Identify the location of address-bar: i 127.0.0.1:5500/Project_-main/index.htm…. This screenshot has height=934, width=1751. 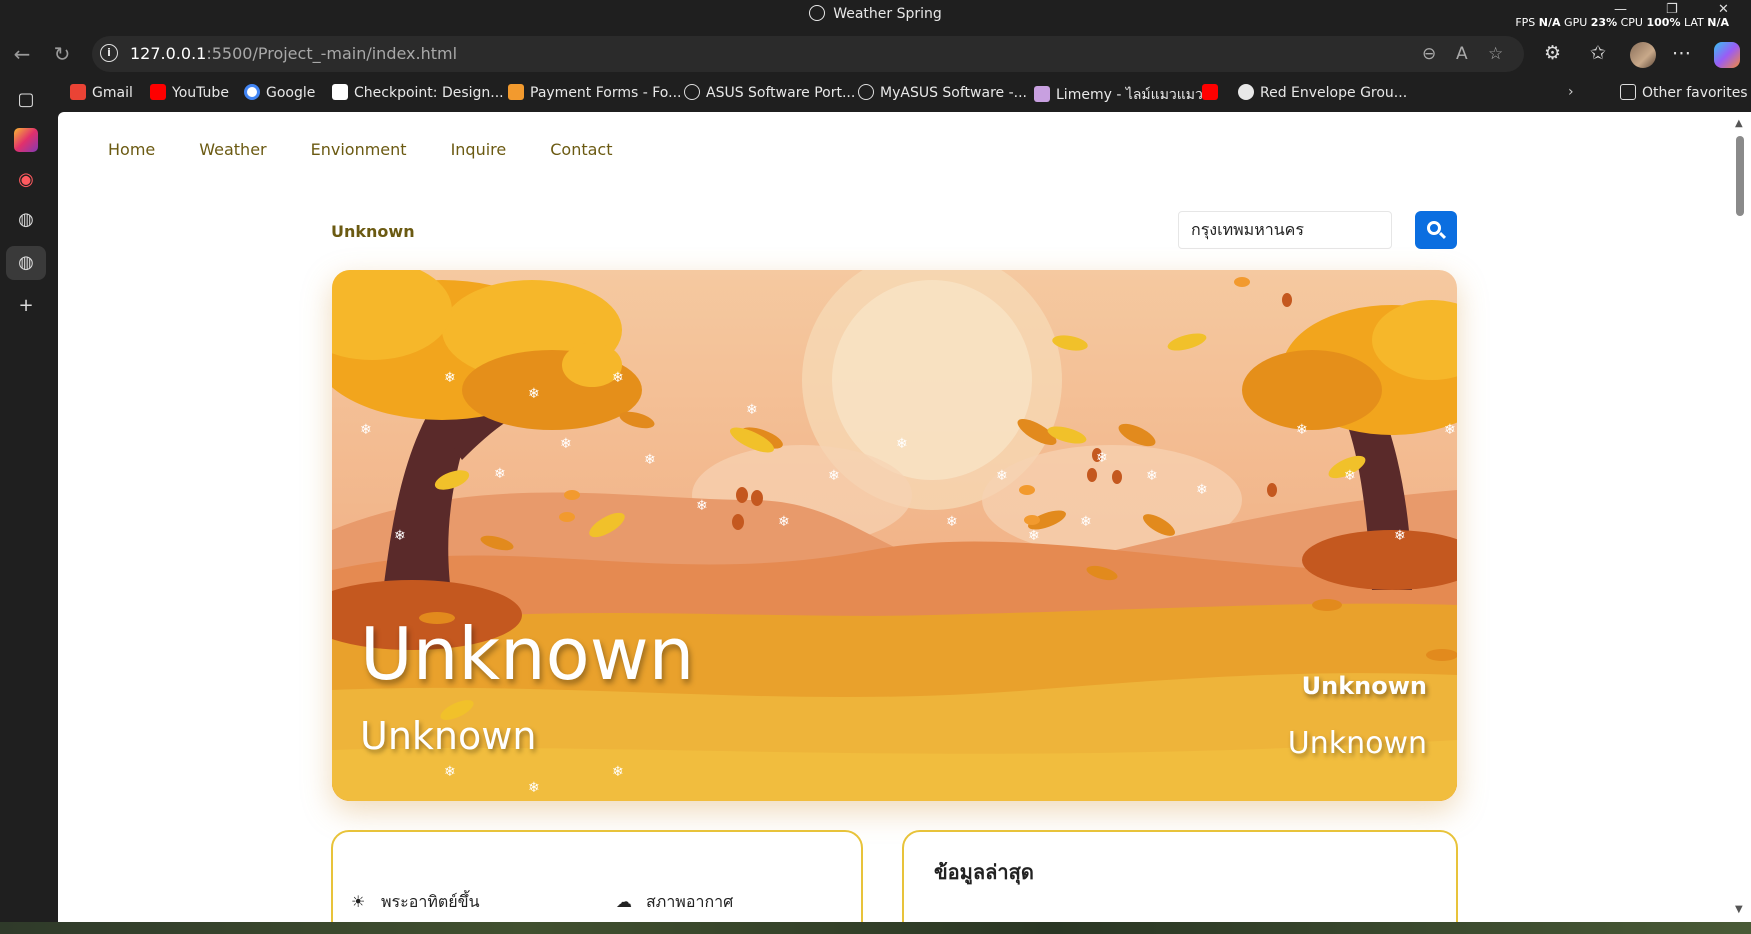
(808, 54).